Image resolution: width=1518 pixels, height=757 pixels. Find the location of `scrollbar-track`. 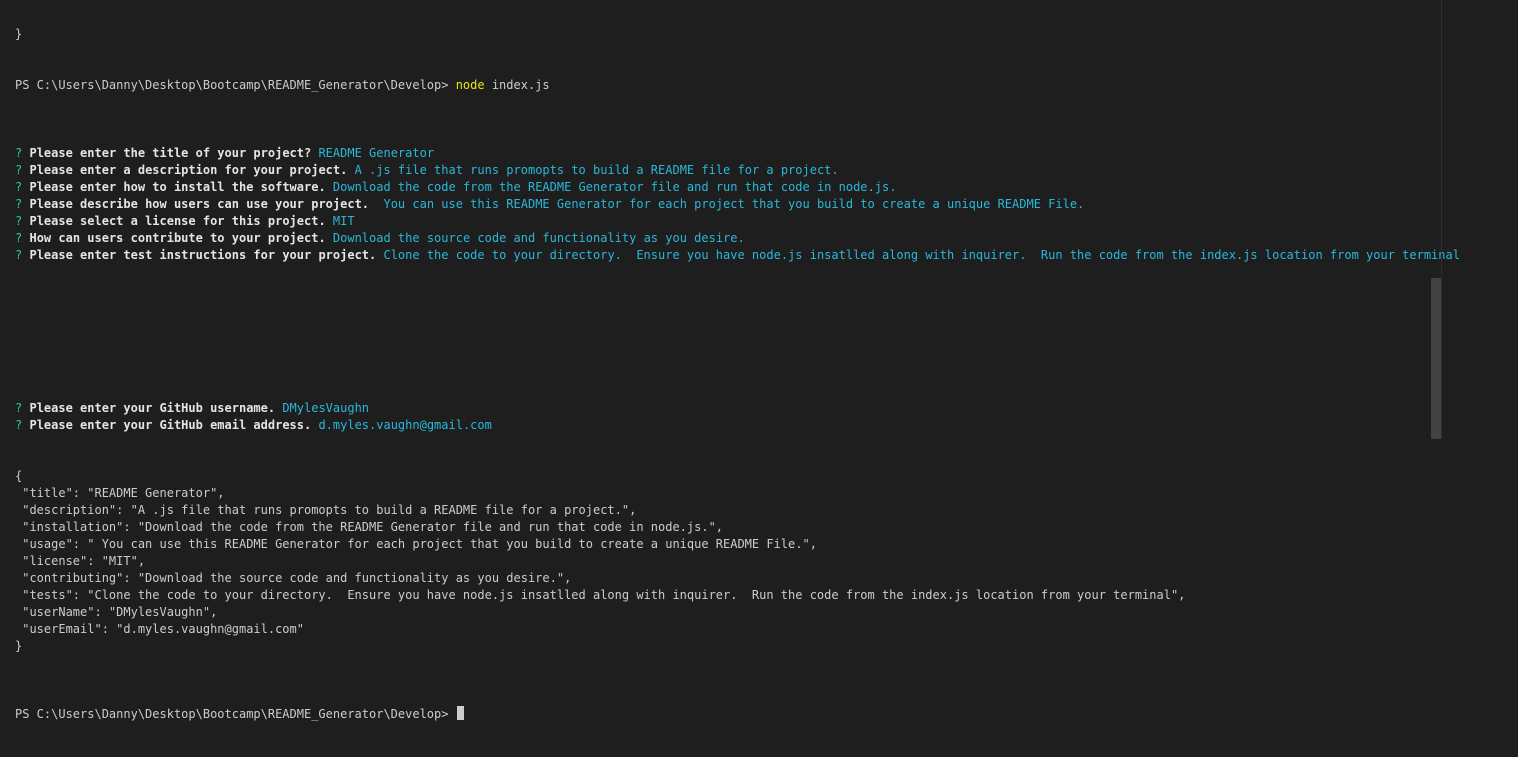

scrollbar-track is located at coordinates (1441, 219).